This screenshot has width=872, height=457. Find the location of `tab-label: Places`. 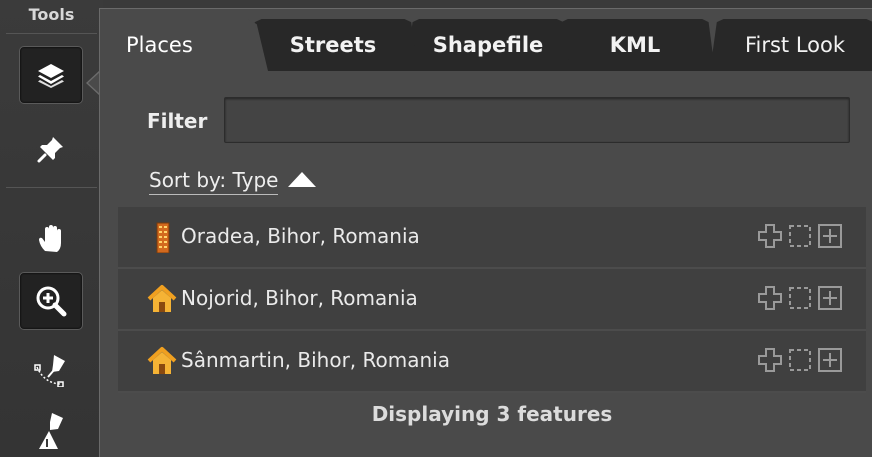

tab-label: Places is located at coordinates (159, 45).